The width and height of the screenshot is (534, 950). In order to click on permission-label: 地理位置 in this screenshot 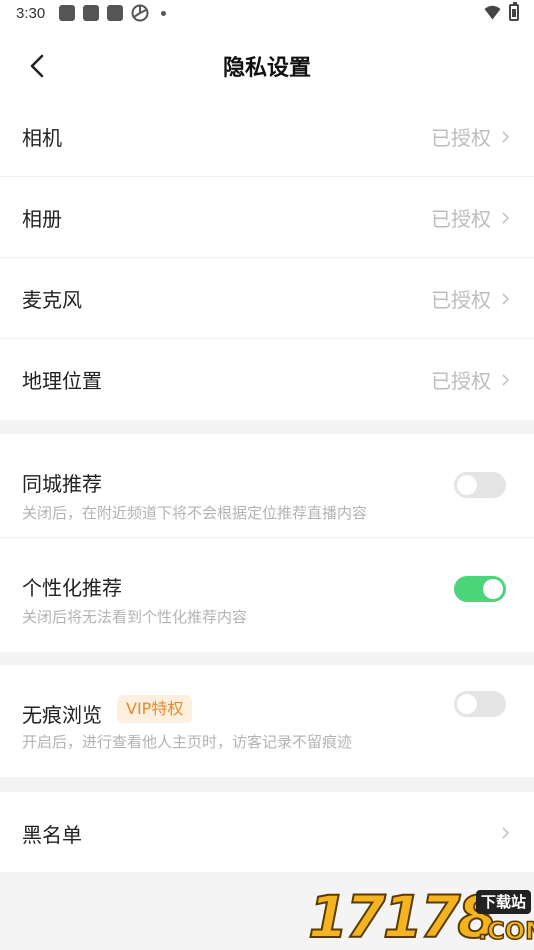, I will do `click(62, 381)`.